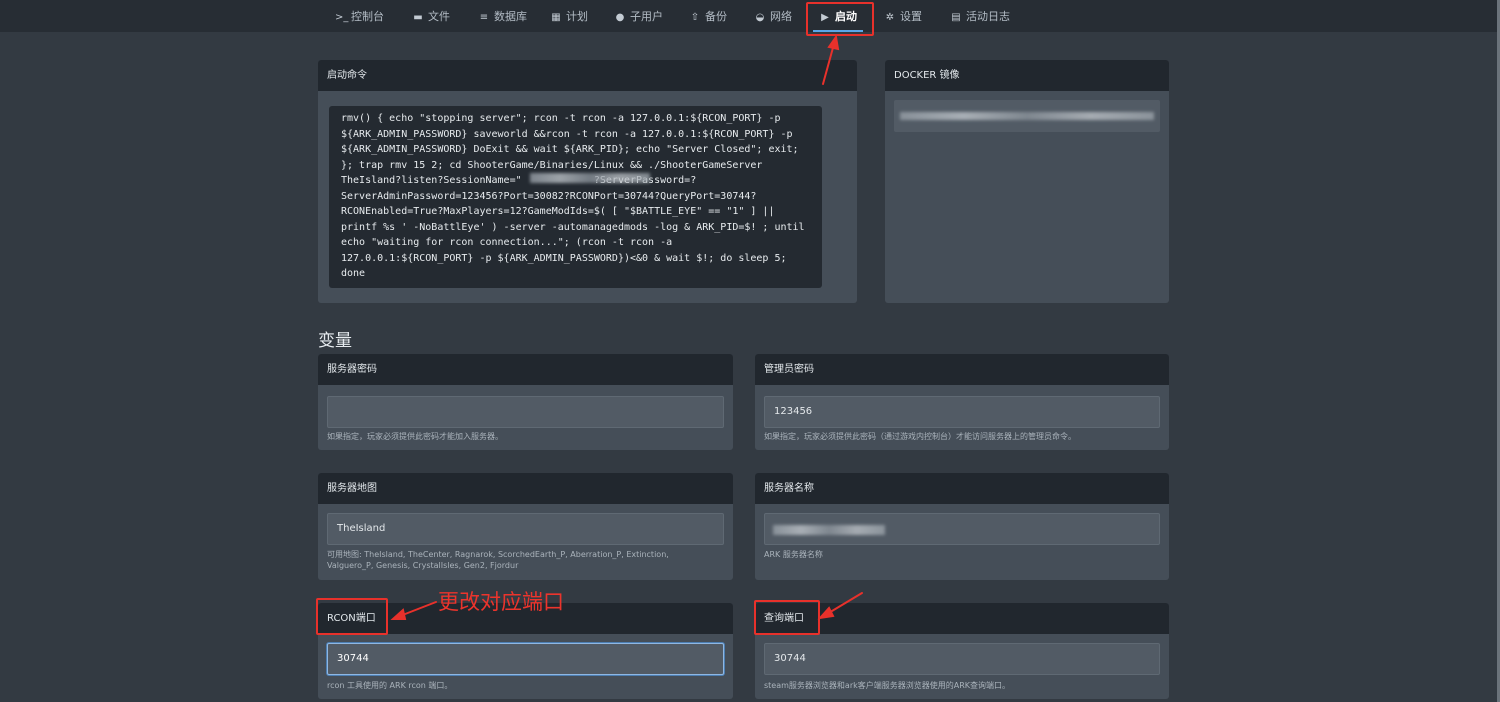  Describe the element at coordinates (398, 614) in the screenshot. I see `arrow-head-rcon` at that location.